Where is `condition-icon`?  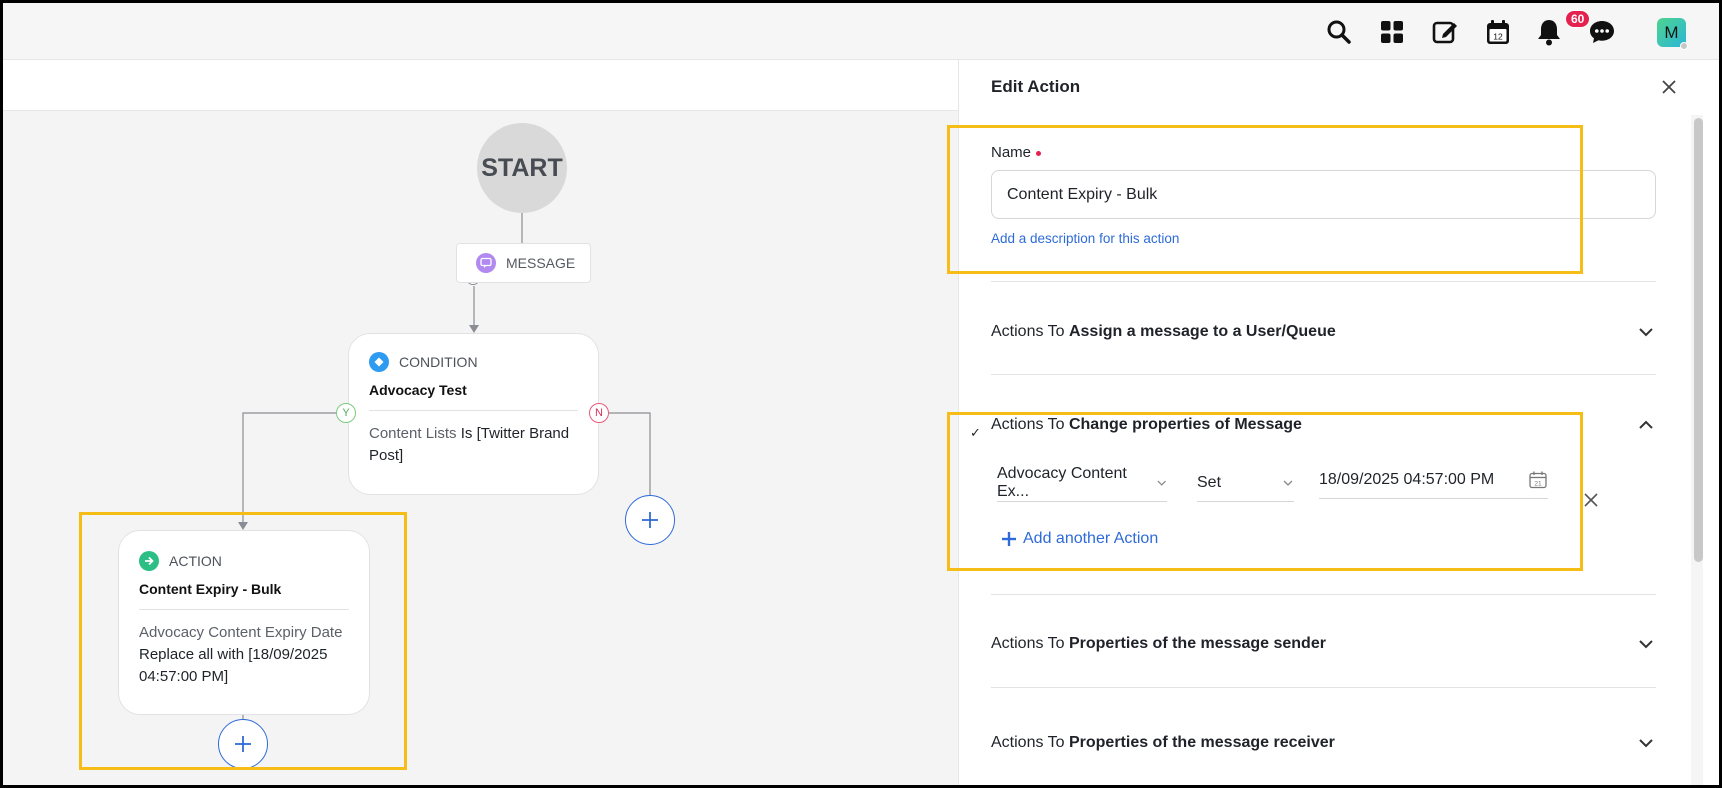 condition-icon is located at coordinates (379, 362).